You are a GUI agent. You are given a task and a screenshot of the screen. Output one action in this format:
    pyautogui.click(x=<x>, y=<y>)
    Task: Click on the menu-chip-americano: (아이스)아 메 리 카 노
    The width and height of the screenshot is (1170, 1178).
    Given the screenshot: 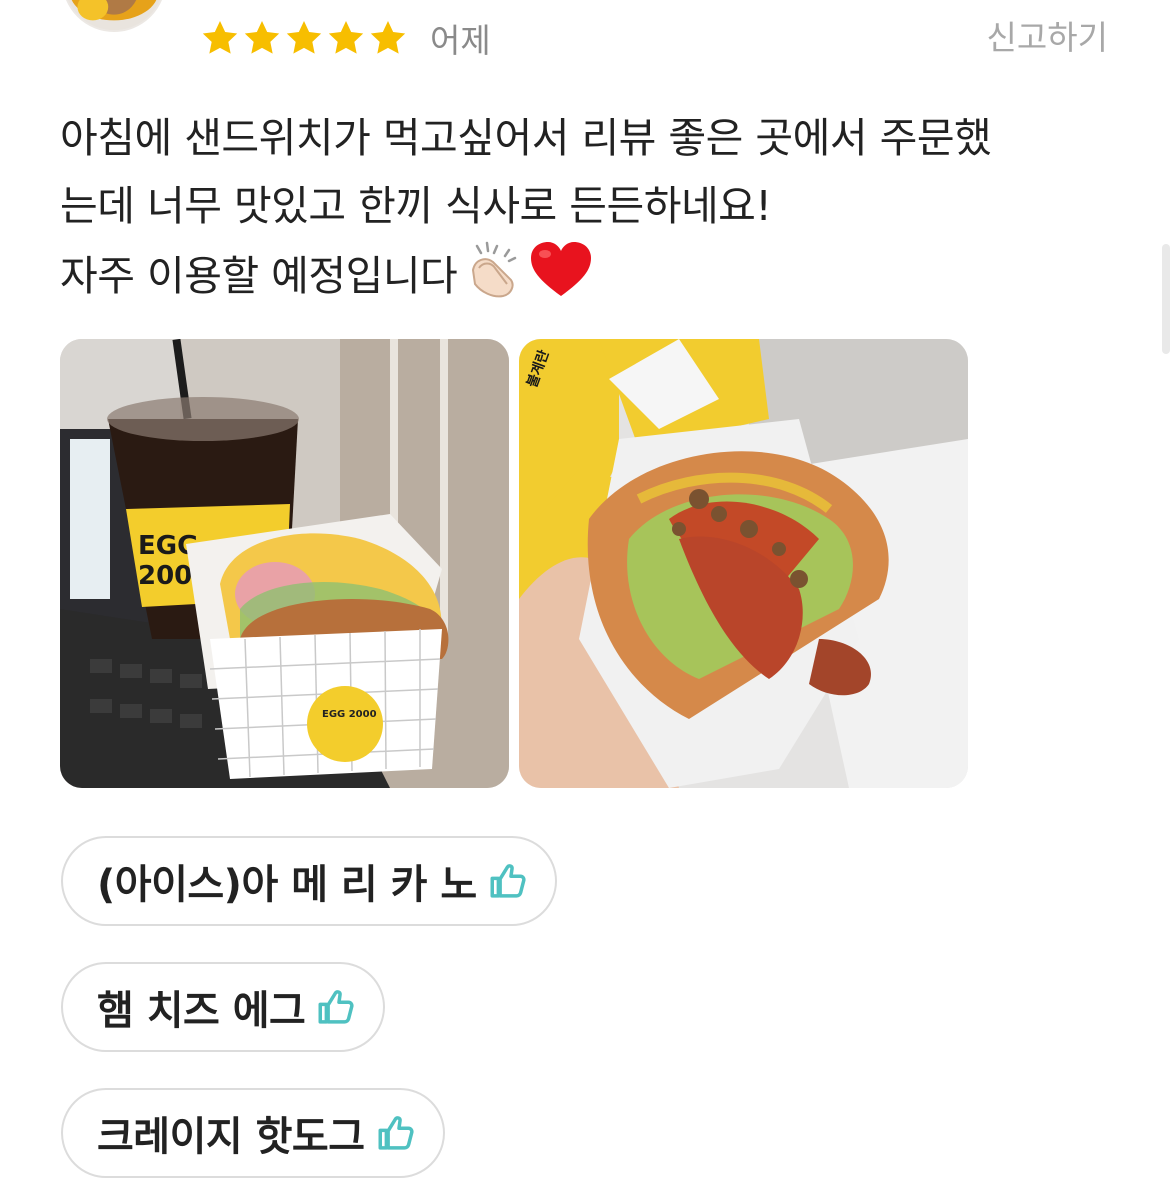 What is the action you would take?
    pyautogui.click(x=309, y=881)
    